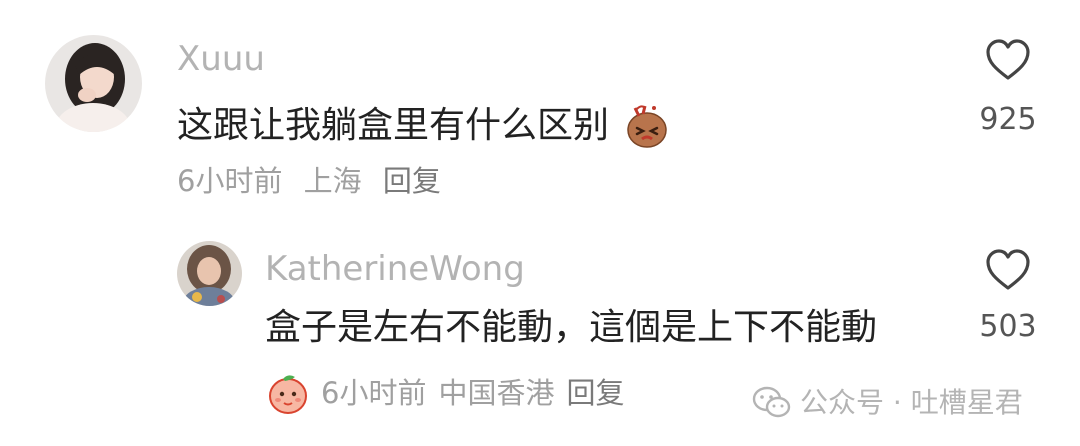 This screenshot has width=1080, height=446. I want to click on watermark: 公众号 · 吐槽星君, so click(887, 403).